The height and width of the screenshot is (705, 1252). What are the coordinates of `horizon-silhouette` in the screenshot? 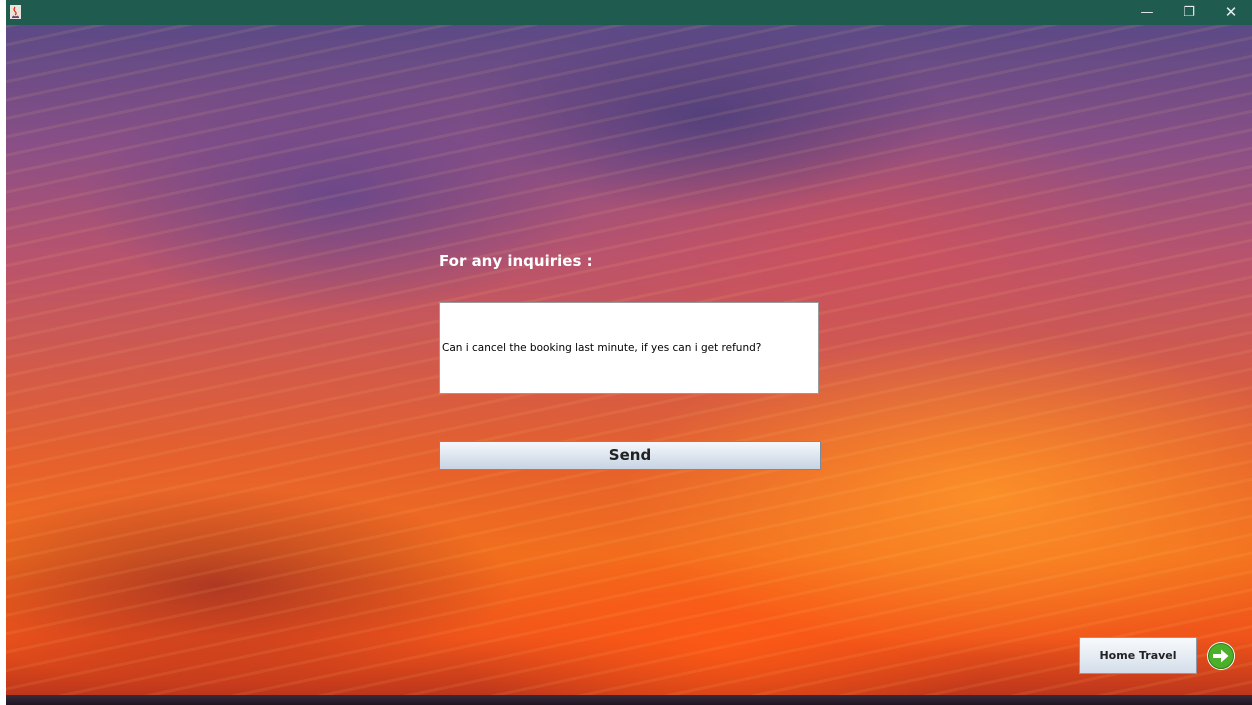 It's located at (629, 700).